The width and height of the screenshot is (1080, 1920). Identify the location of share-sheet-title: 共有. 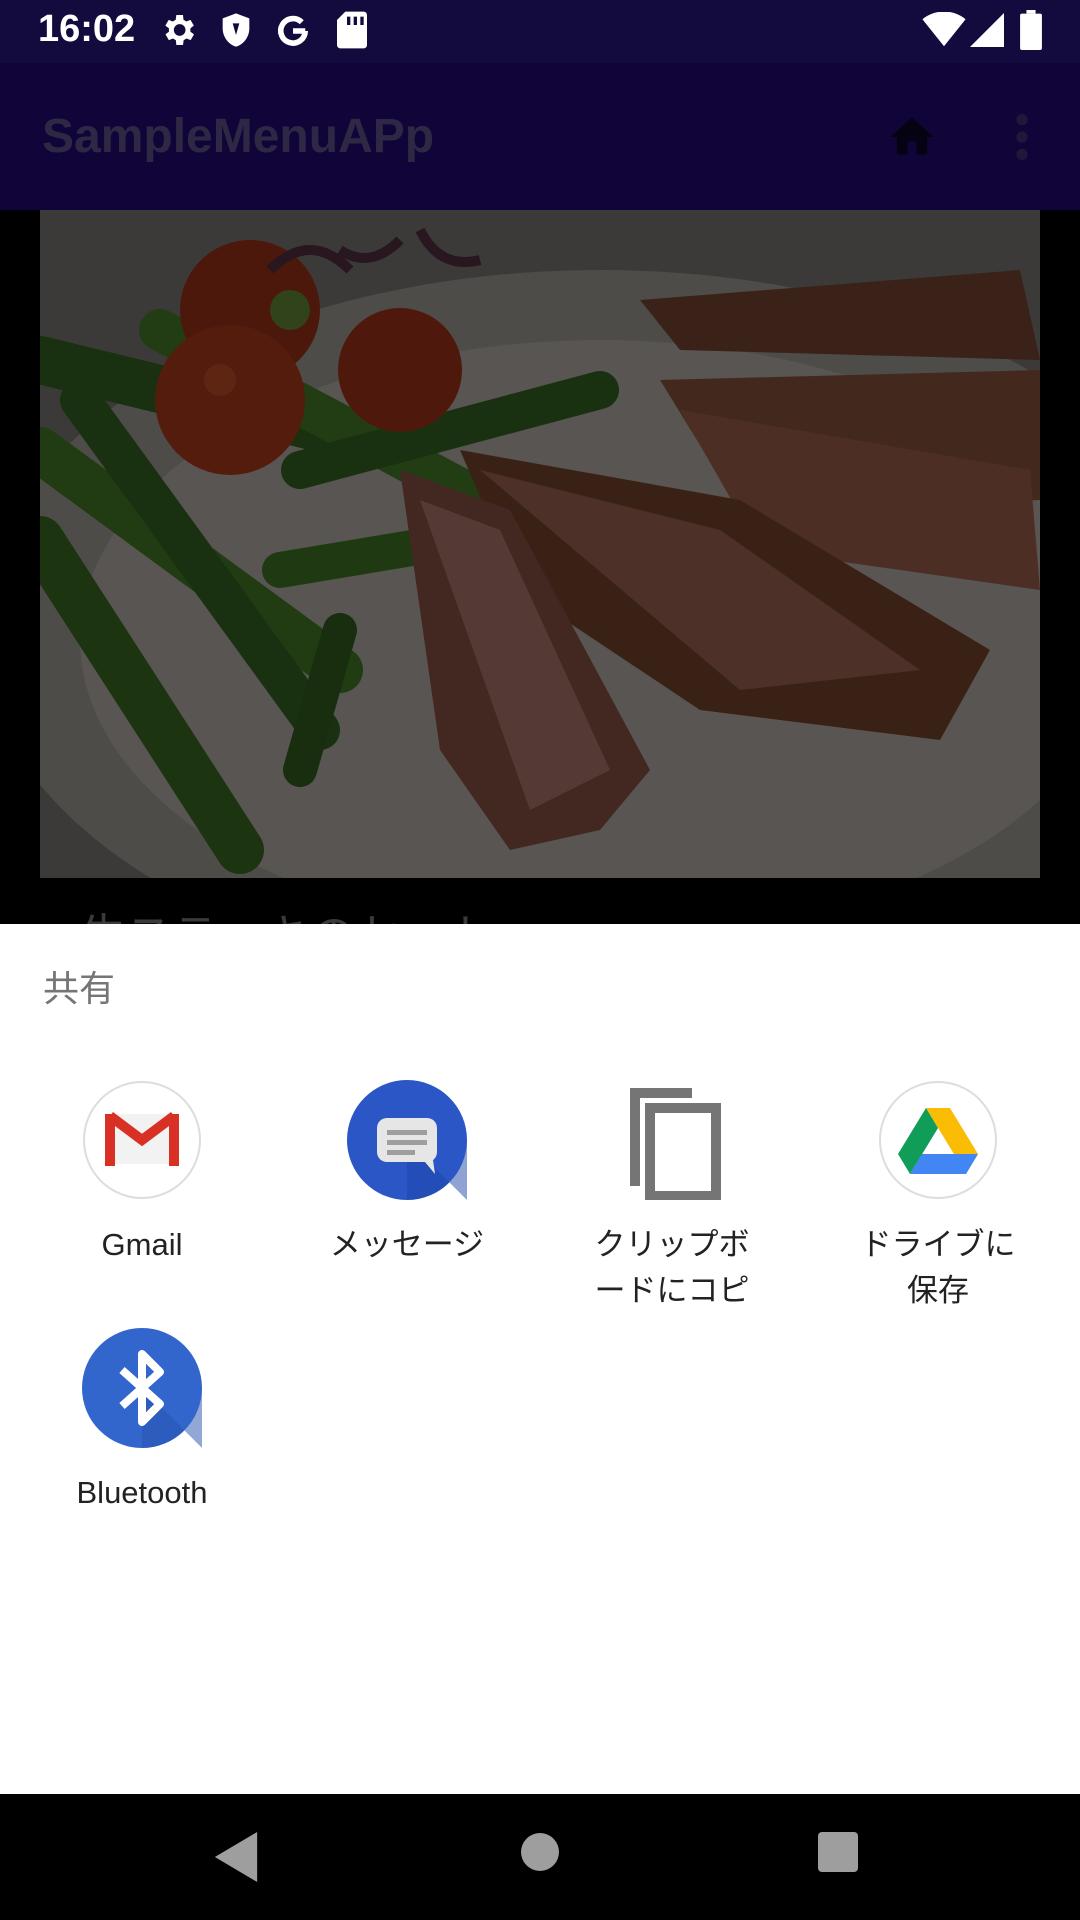
(79, 989).